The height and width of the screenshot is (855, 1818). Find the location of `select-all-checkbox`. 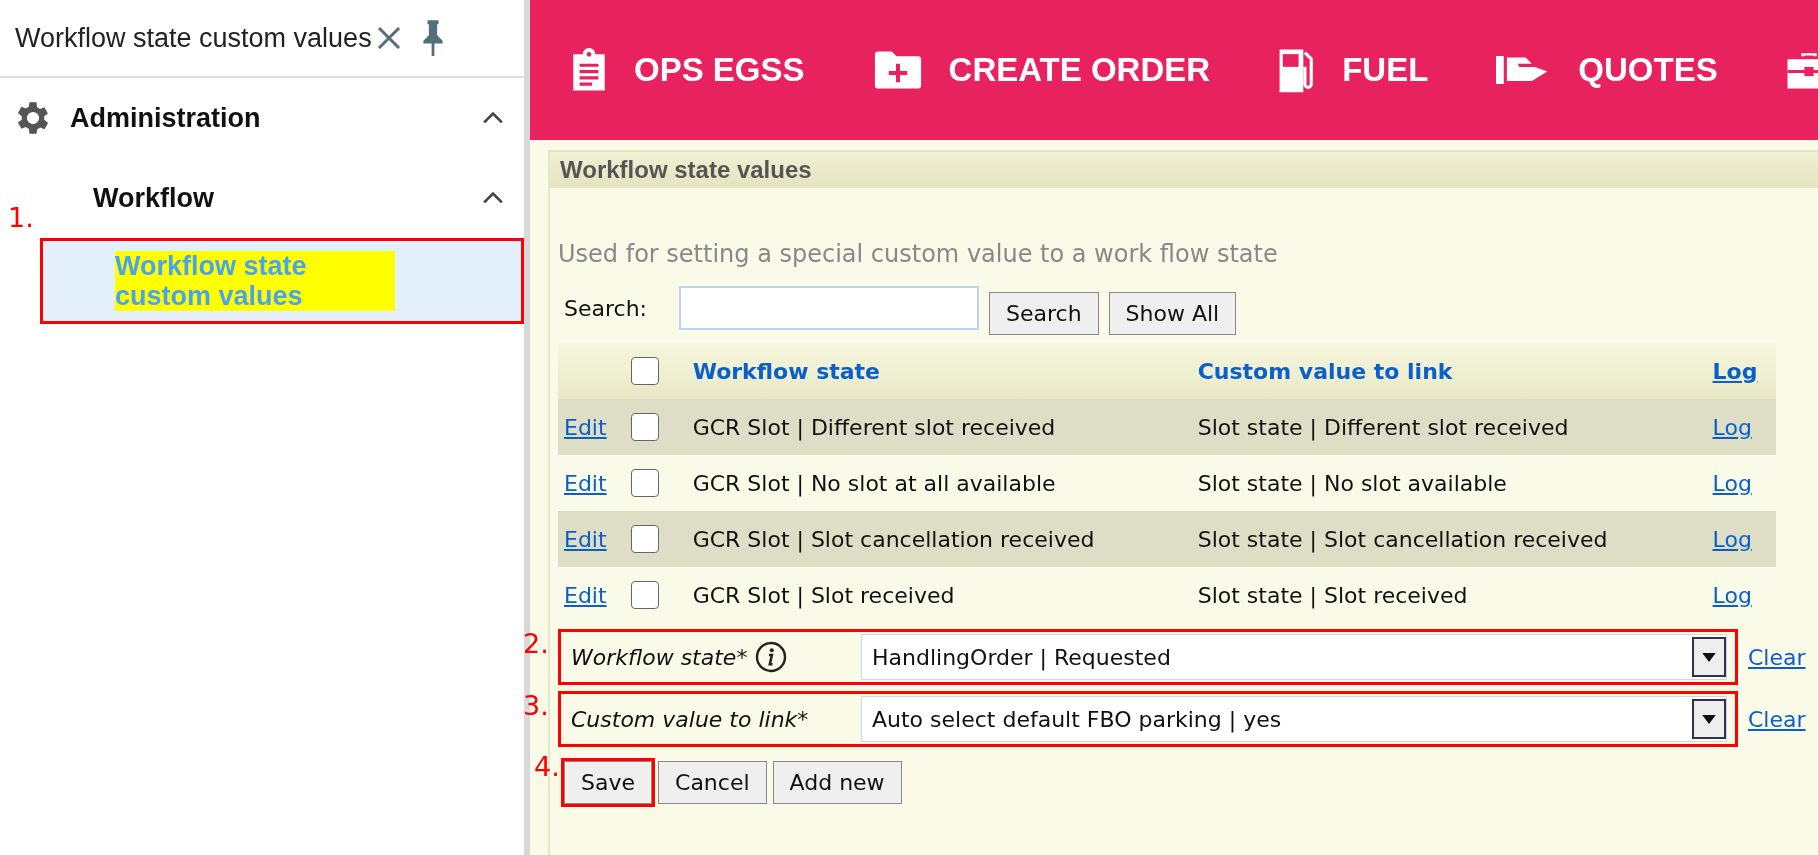

select-all-checkbox is located at coordinates (644, 371).